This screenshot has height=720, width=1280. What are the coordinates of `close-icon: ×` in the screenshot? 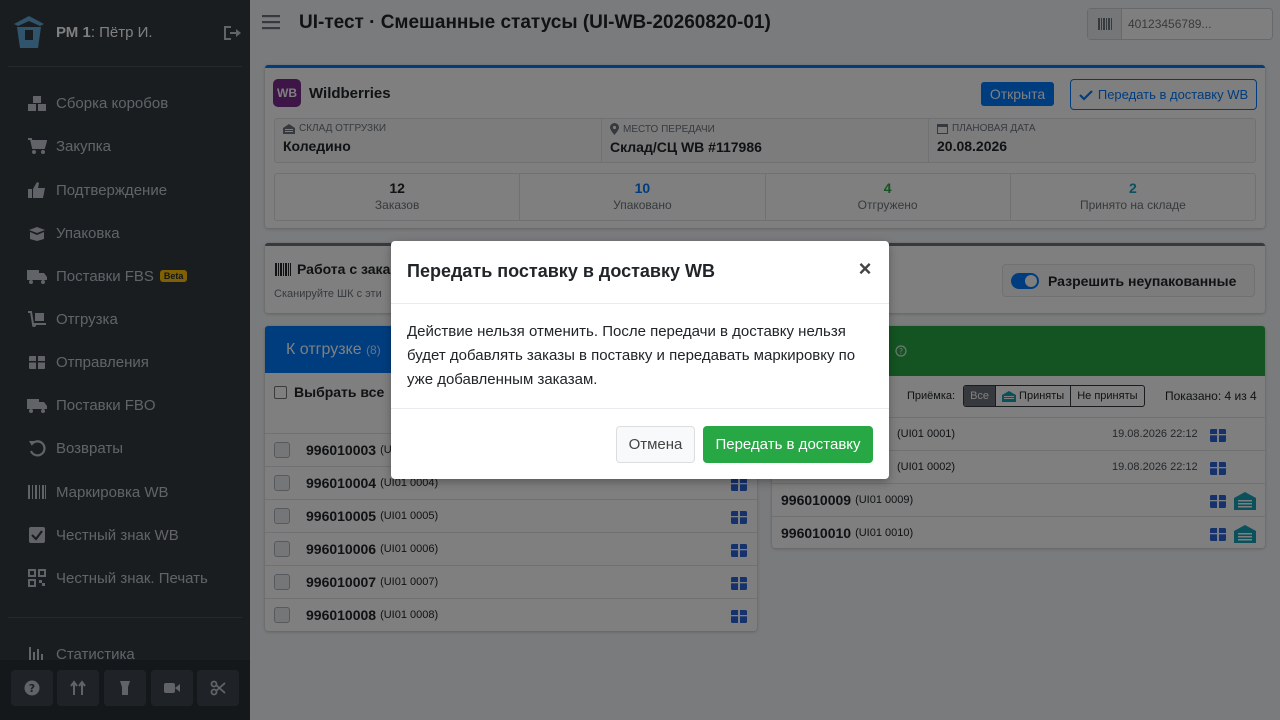 It's located at (865, 269).